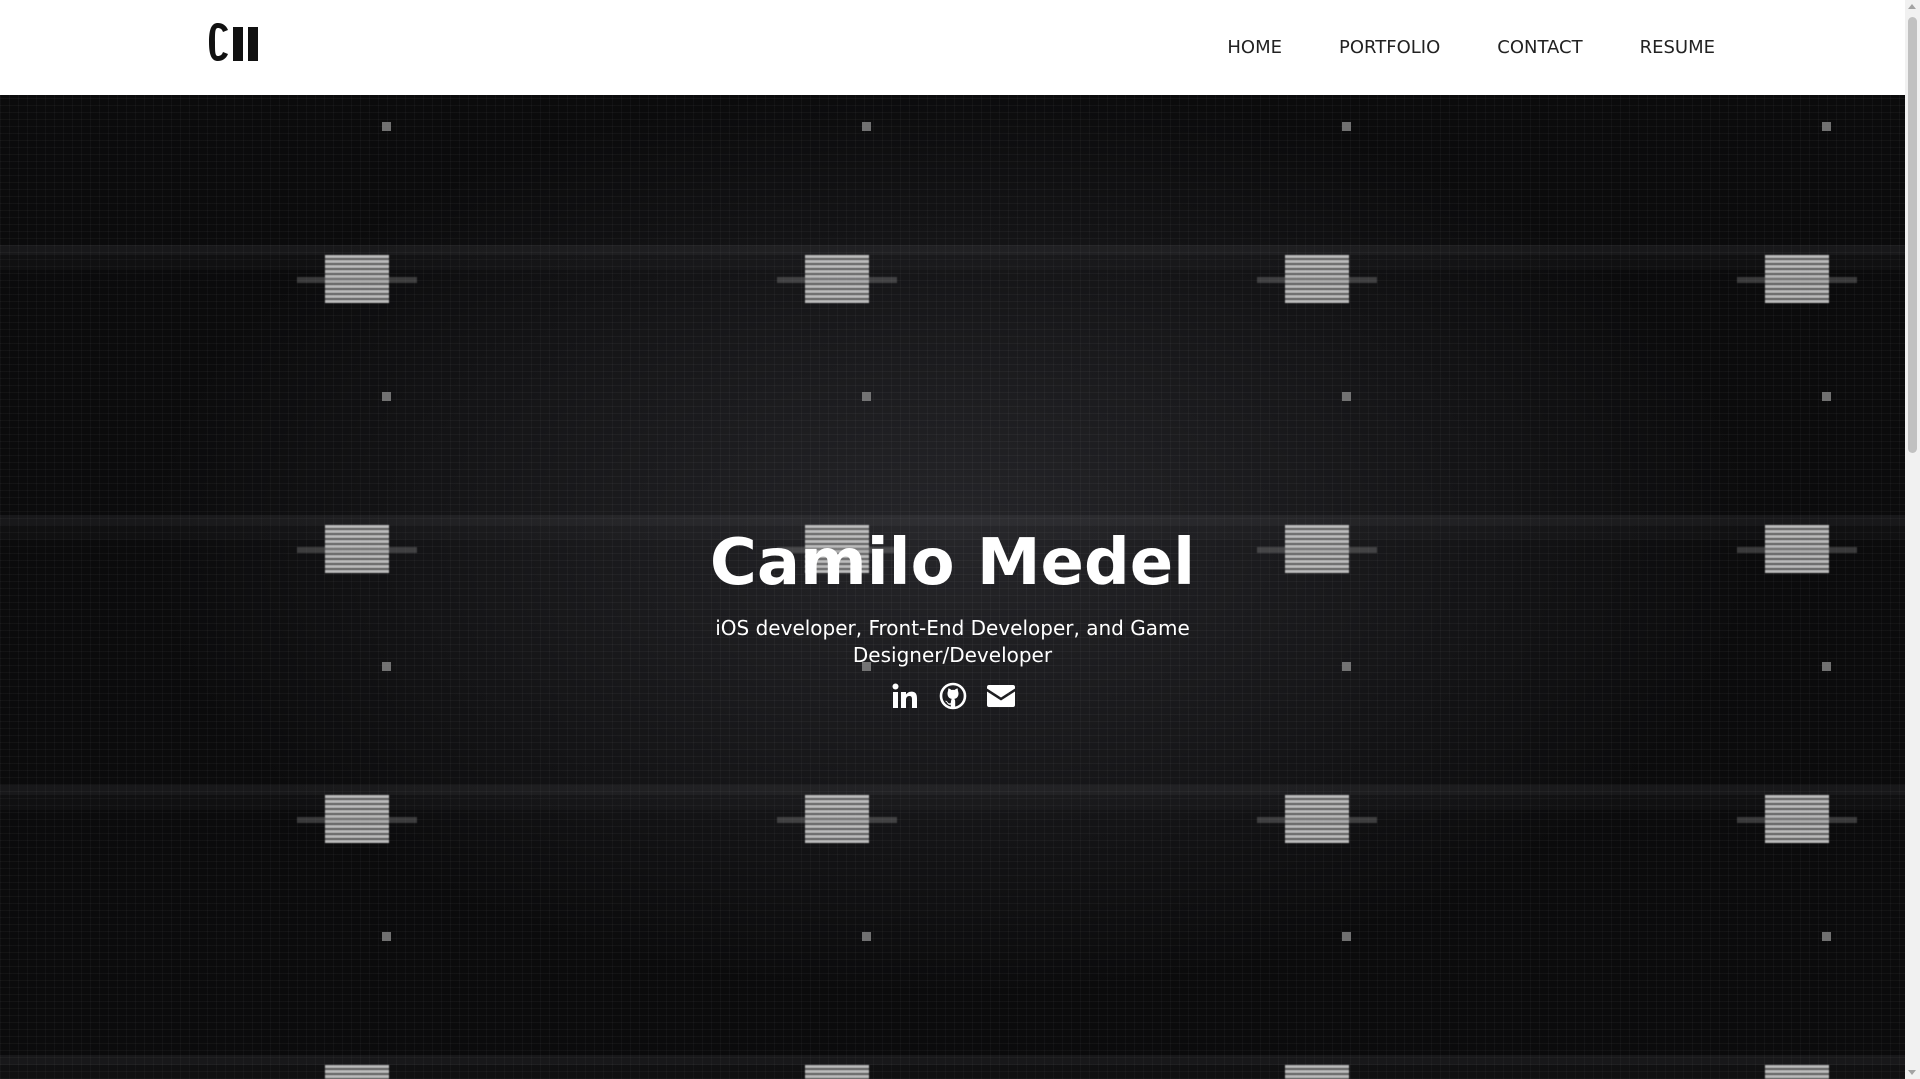  What do you see at coordinates (952, 47) in the screenshot?
I see `site-header: HOME PORTFOLIO CONTACT RESUME` at bounding box center [952, 47].